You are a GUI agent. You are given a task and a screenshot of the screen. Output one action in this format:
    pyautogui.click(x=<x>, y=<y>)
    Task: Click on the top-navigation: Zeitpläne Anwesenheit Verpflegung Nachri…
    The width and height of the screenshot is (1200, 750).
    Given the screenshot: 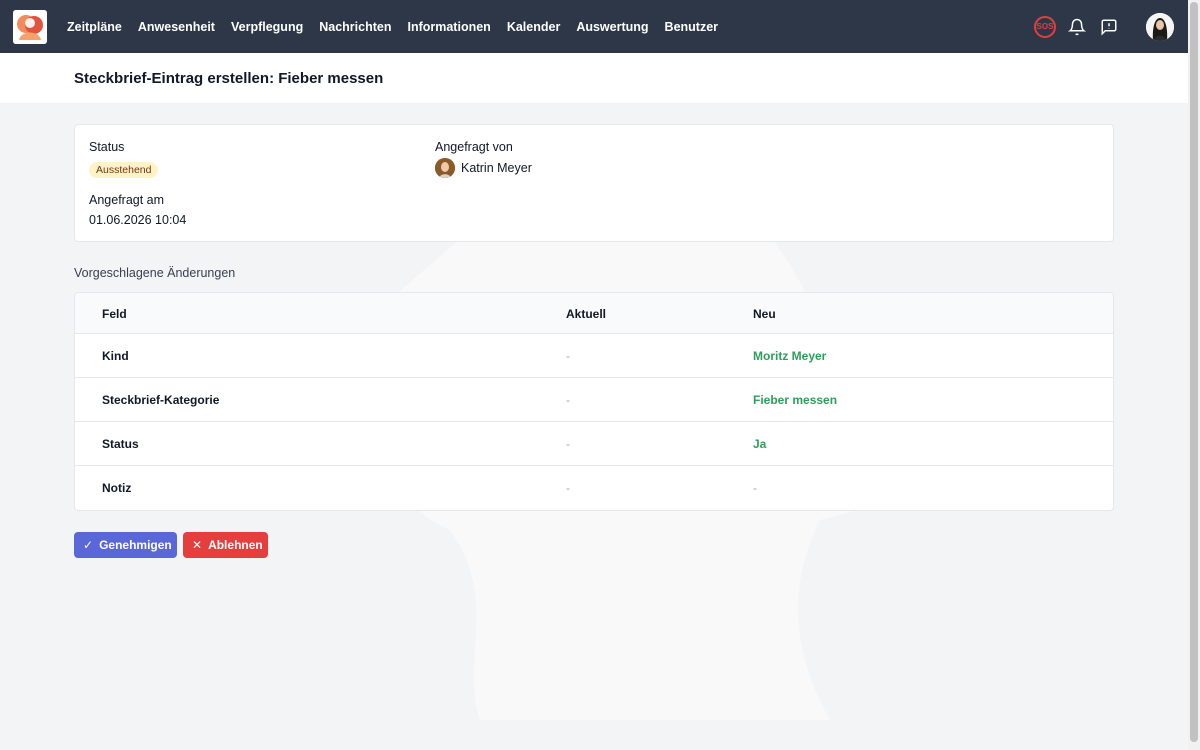 What is the action you would take?
    pyautogui.click(x=594, y=26)
    